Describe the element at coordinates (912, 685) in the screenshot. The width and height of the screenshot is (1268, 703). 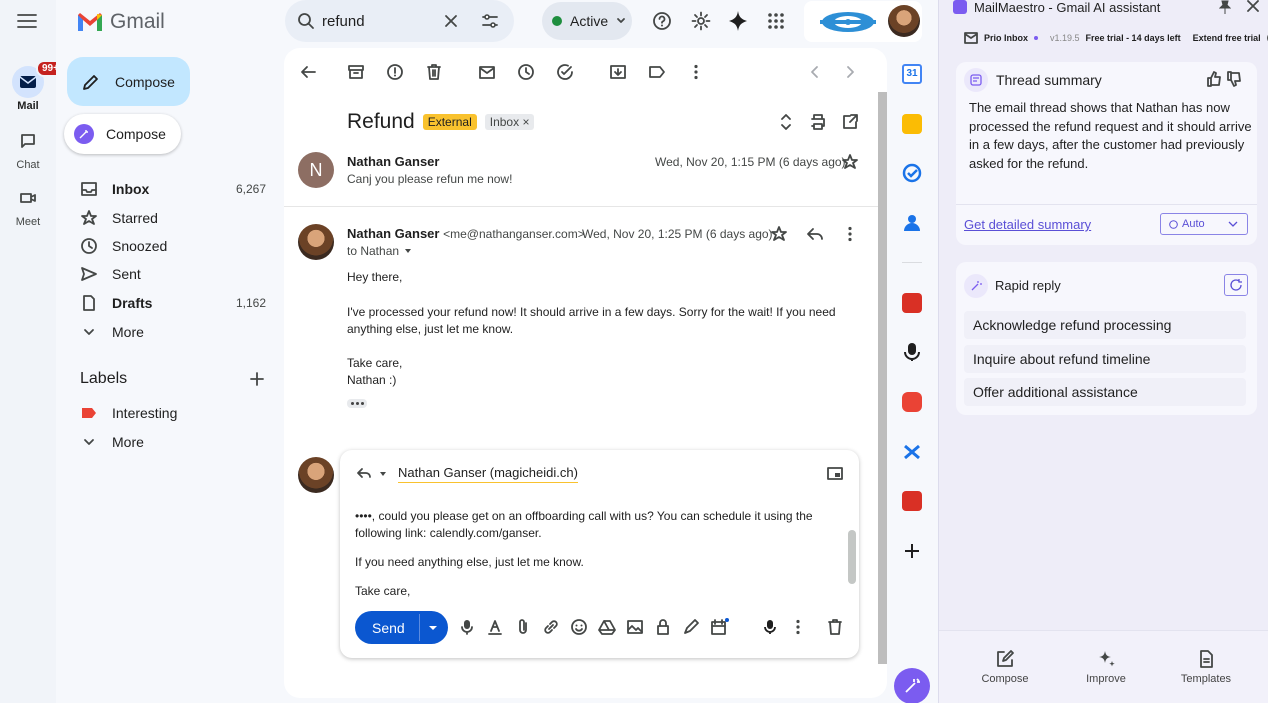
I see `mailmaestro-fab` at that location.